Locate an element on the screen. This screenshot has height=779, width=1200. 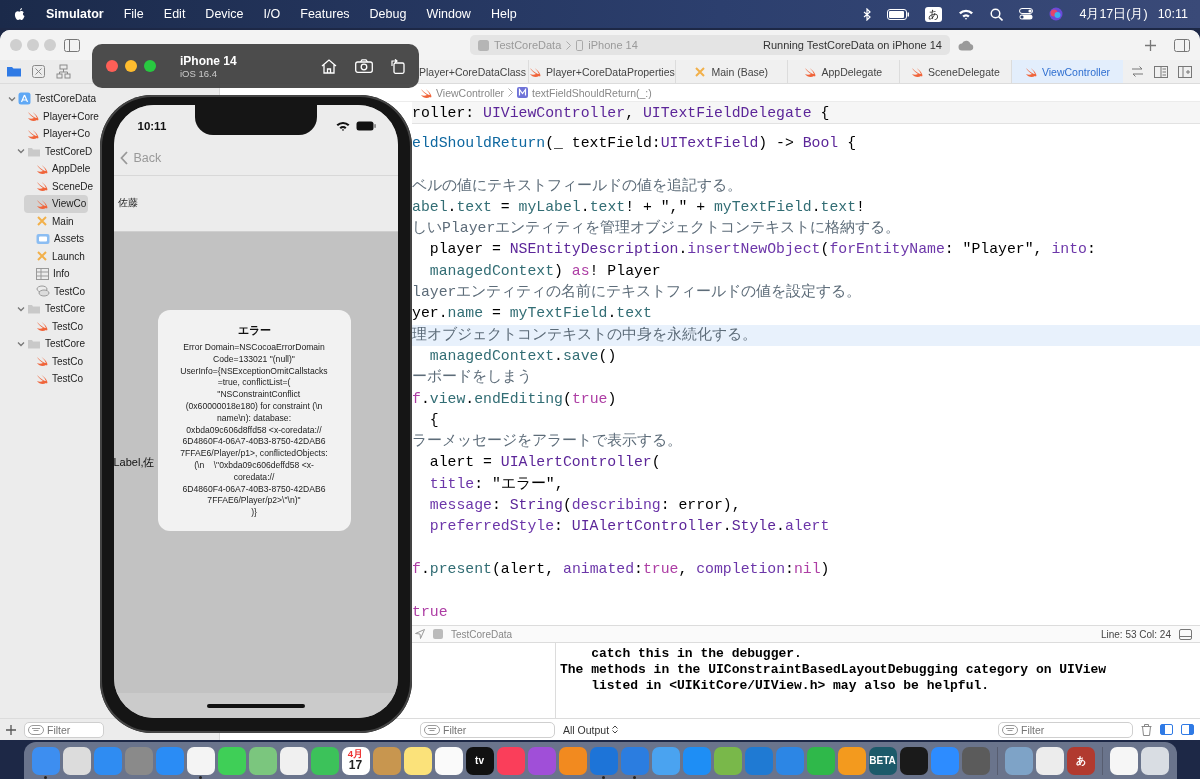
phone-icon is located at coordinates (580, 45).